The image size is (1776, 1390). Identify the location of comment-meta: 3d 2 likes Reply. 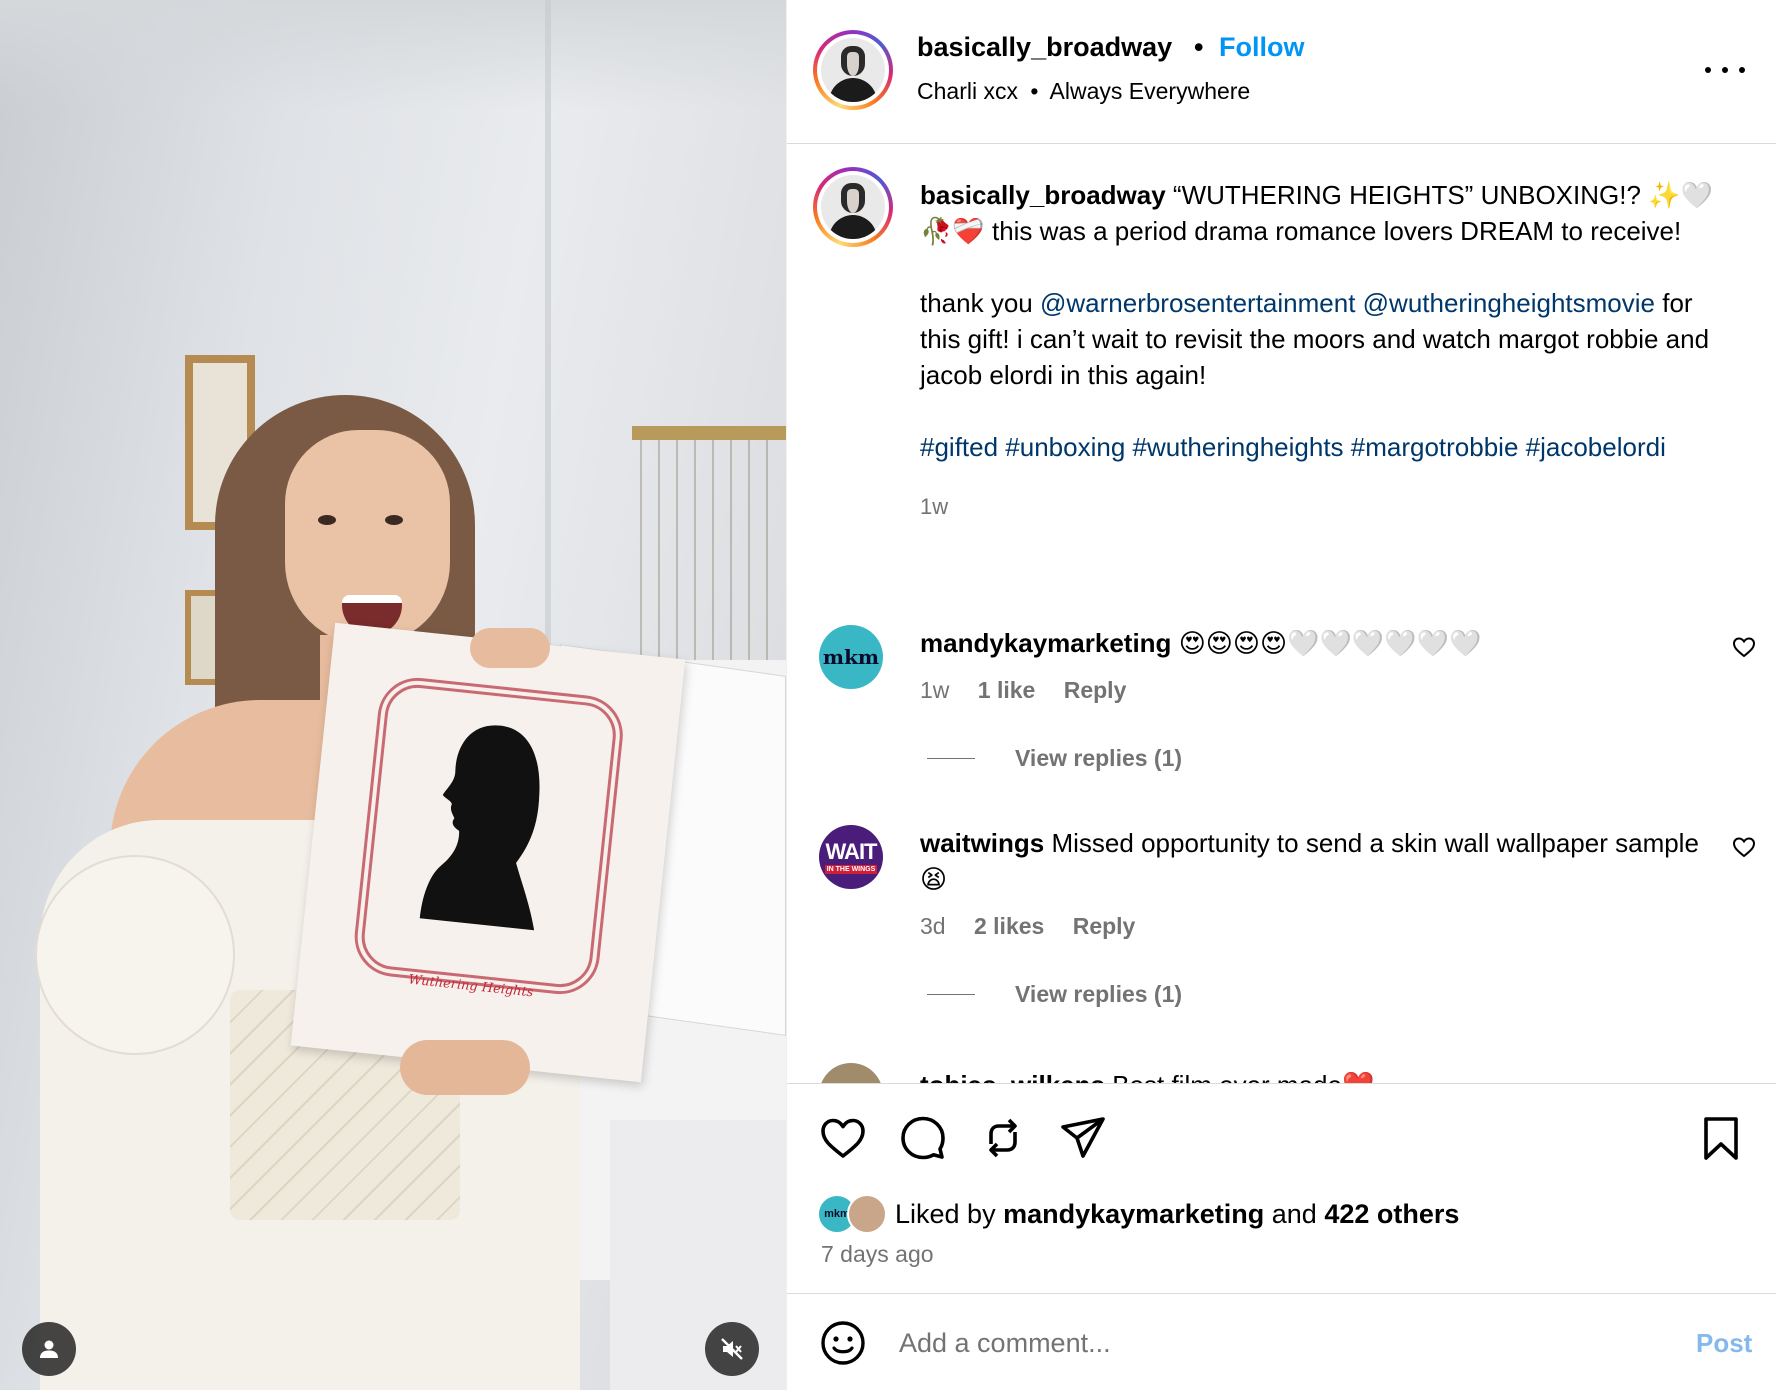
(1038, 926).